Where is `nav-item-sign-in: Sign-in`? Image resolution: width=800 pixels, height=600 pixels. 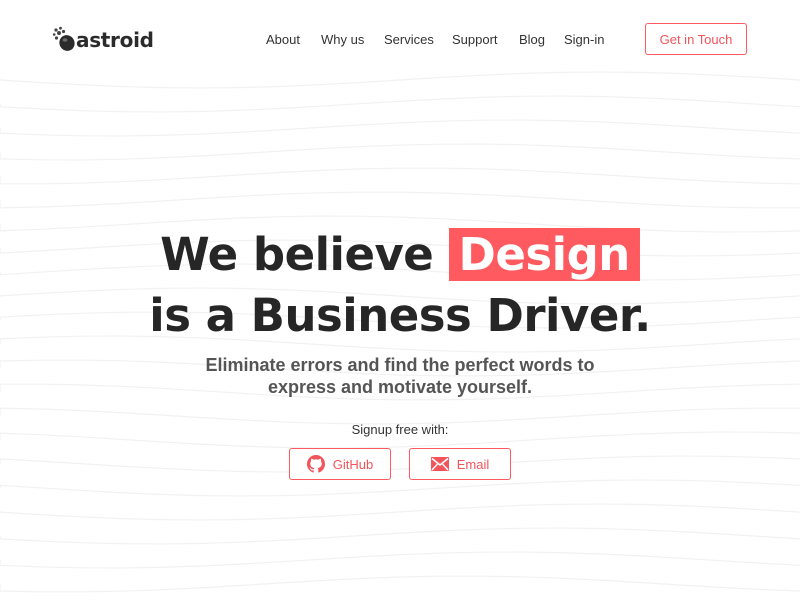 nav-item-sign-in: Sign-in is located at coordinates (584, 40).